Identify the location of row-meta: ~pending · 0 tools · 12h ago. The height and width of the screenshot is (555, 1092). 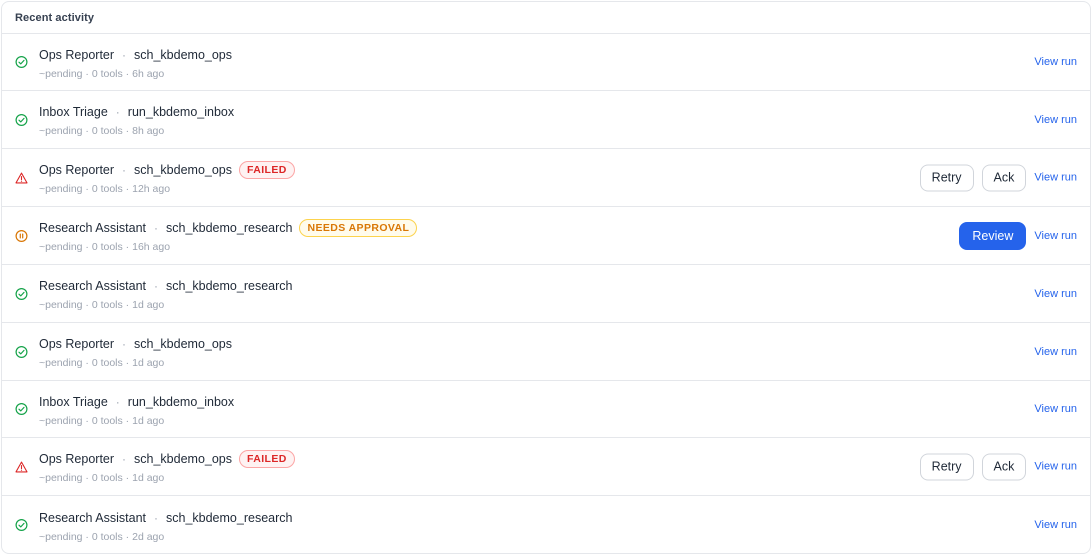
(105, 189).